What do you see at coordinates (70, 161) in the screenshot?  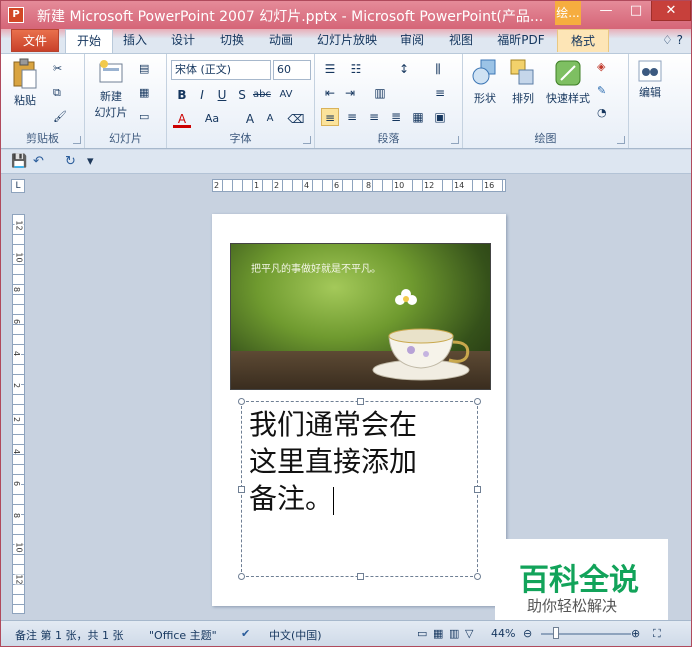 I see `redo-icon: ↻` at bounding box center [70, 161].